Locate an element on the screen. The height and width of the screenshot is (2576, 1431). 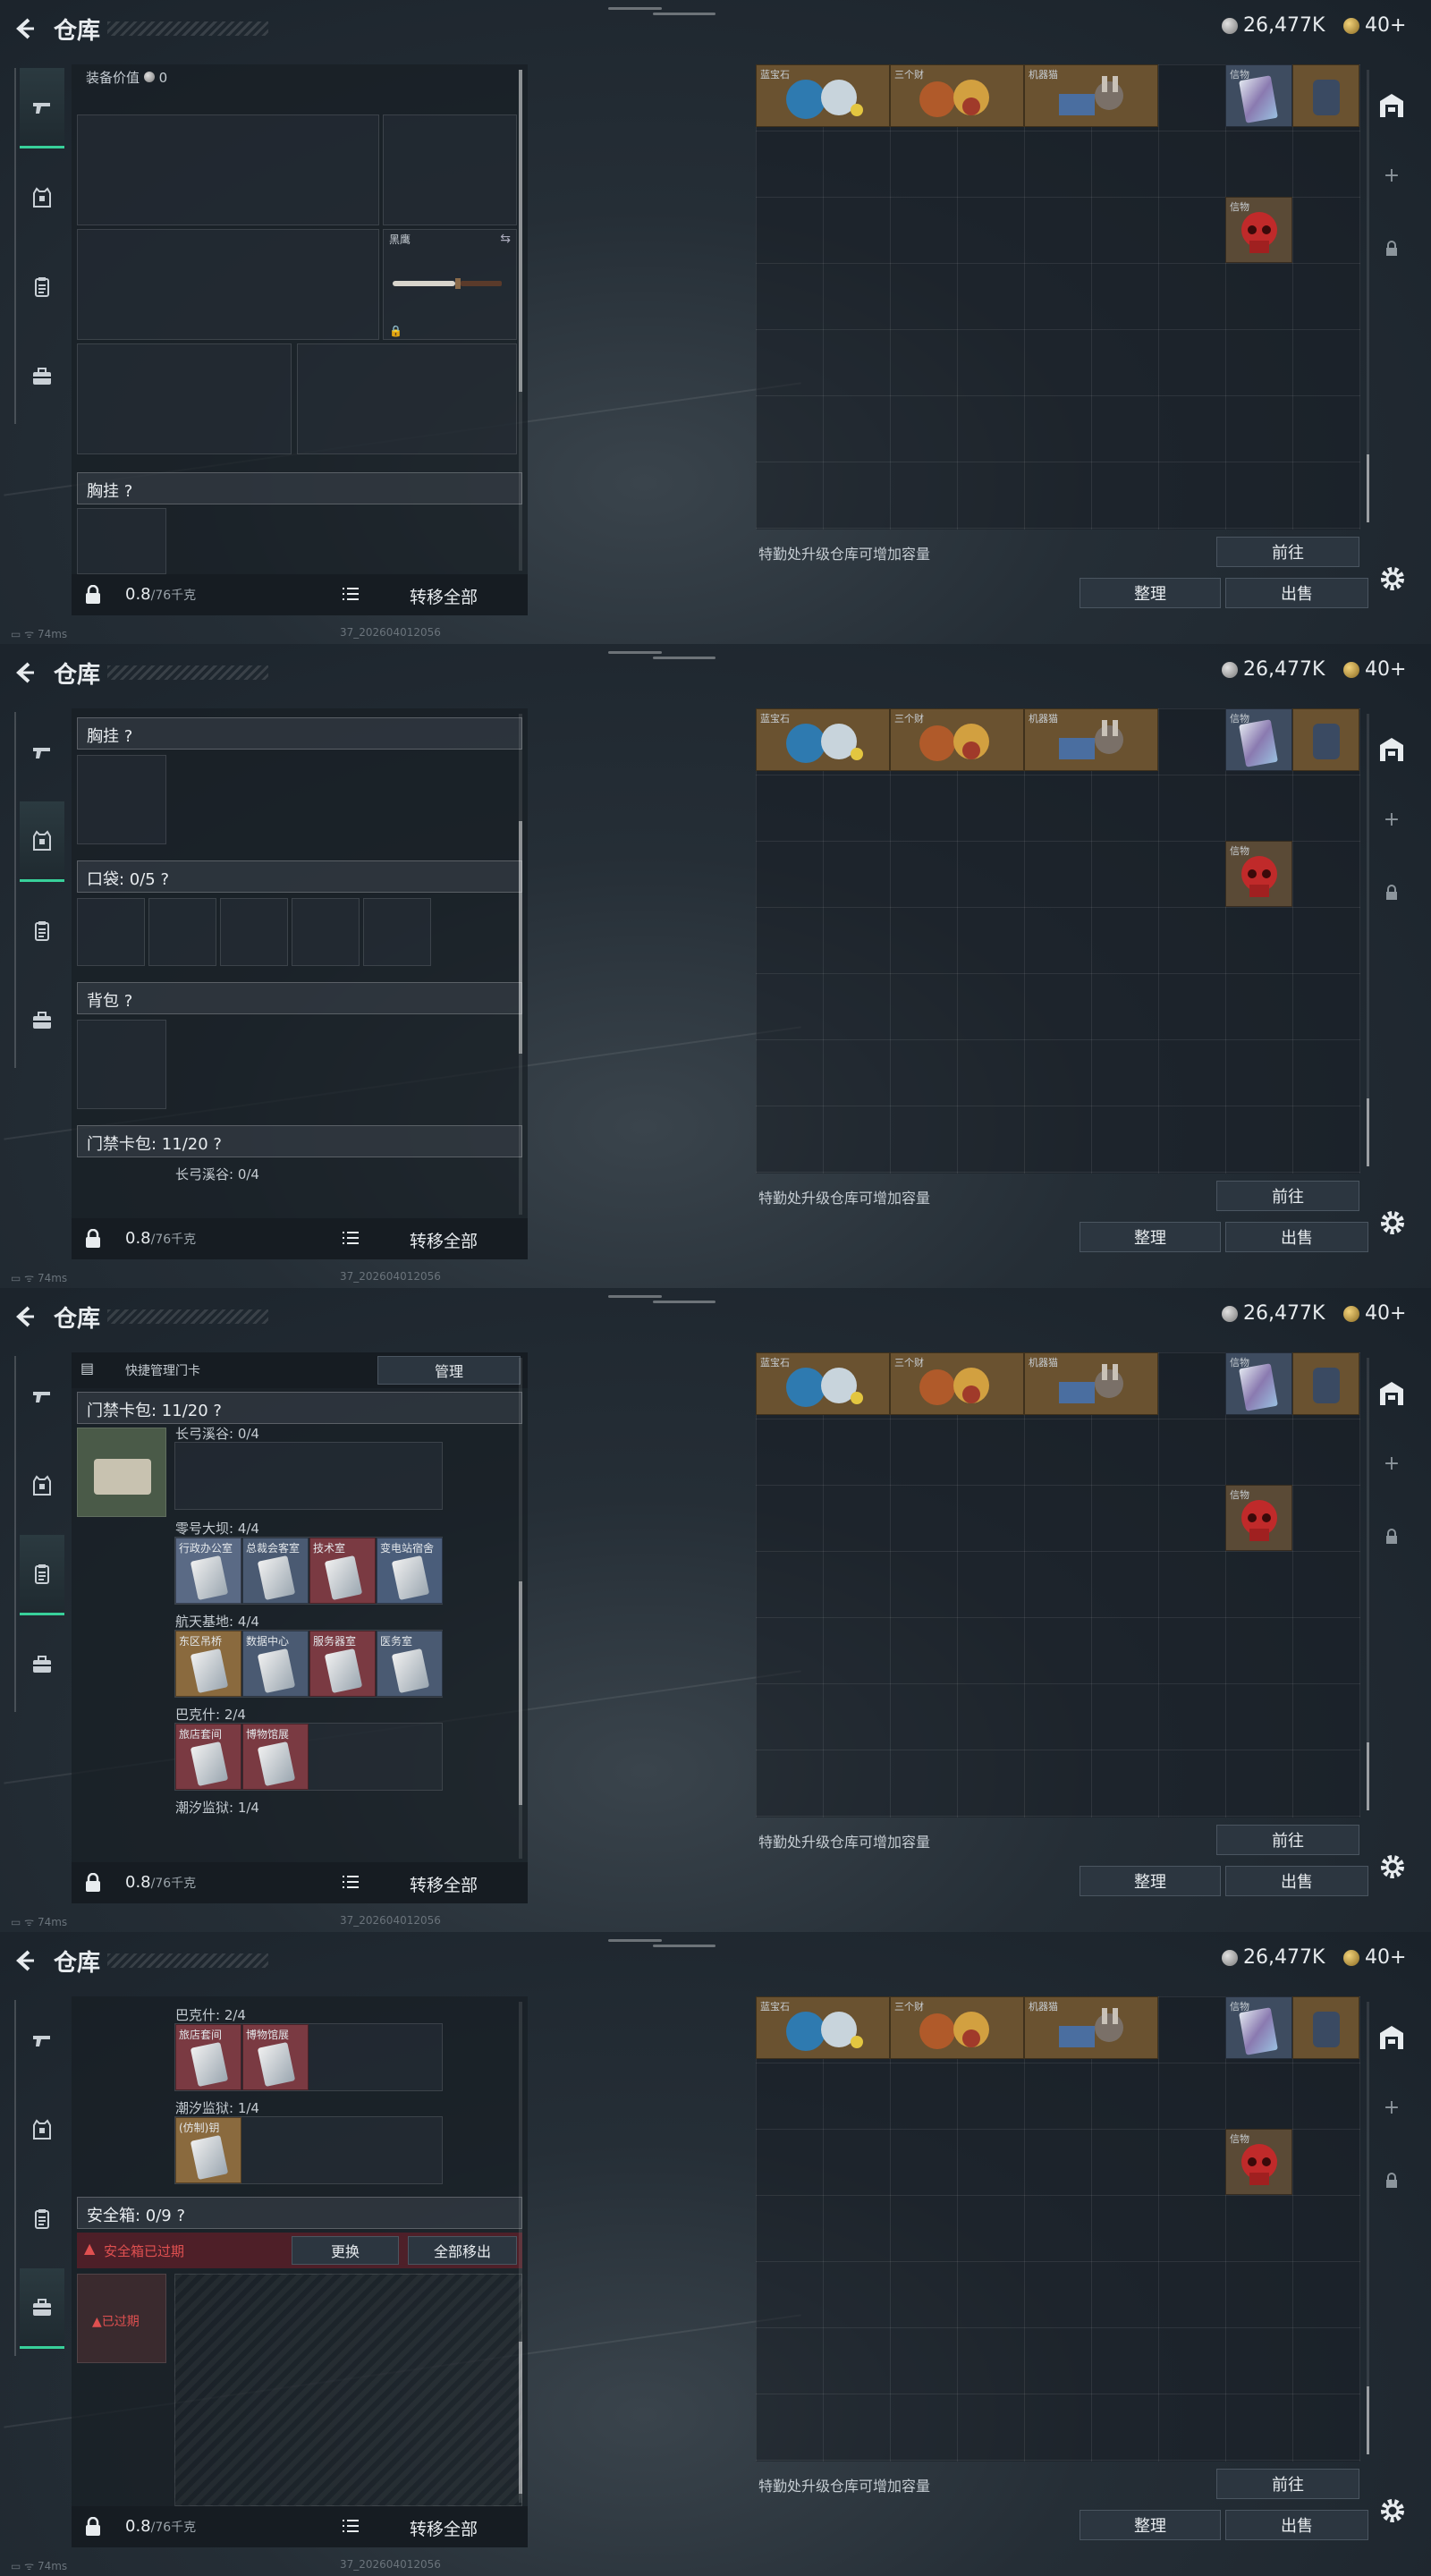
keycard-item: 东区吊桥 is located at coordinates (208, 1664).